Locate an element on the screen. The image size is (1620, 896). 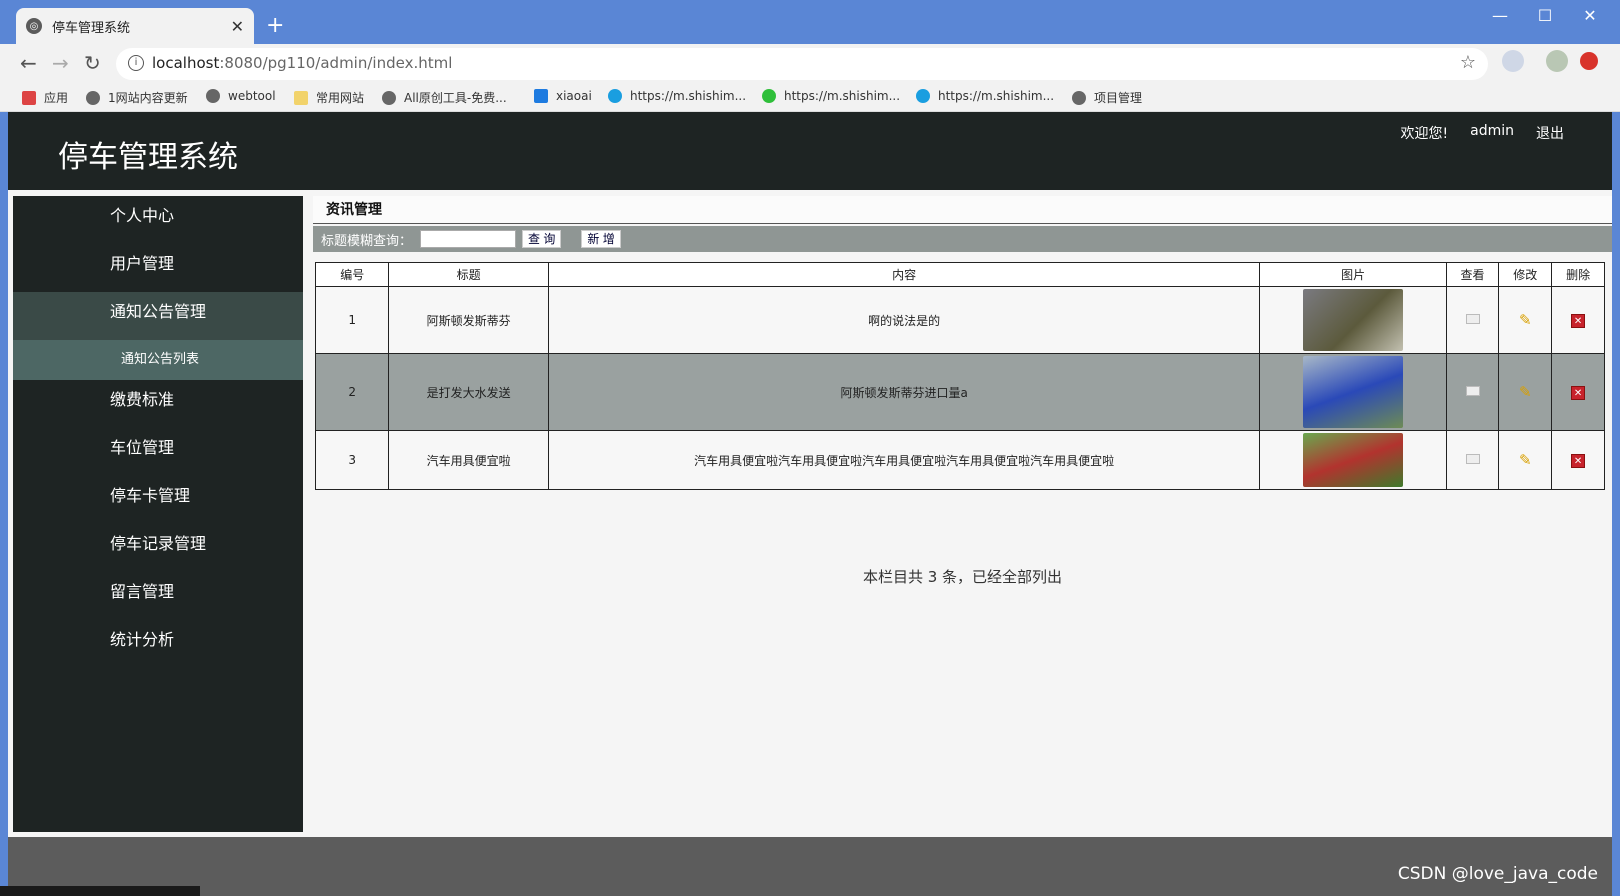
logout-link: 退出 is located at coordinates (1550, 133).